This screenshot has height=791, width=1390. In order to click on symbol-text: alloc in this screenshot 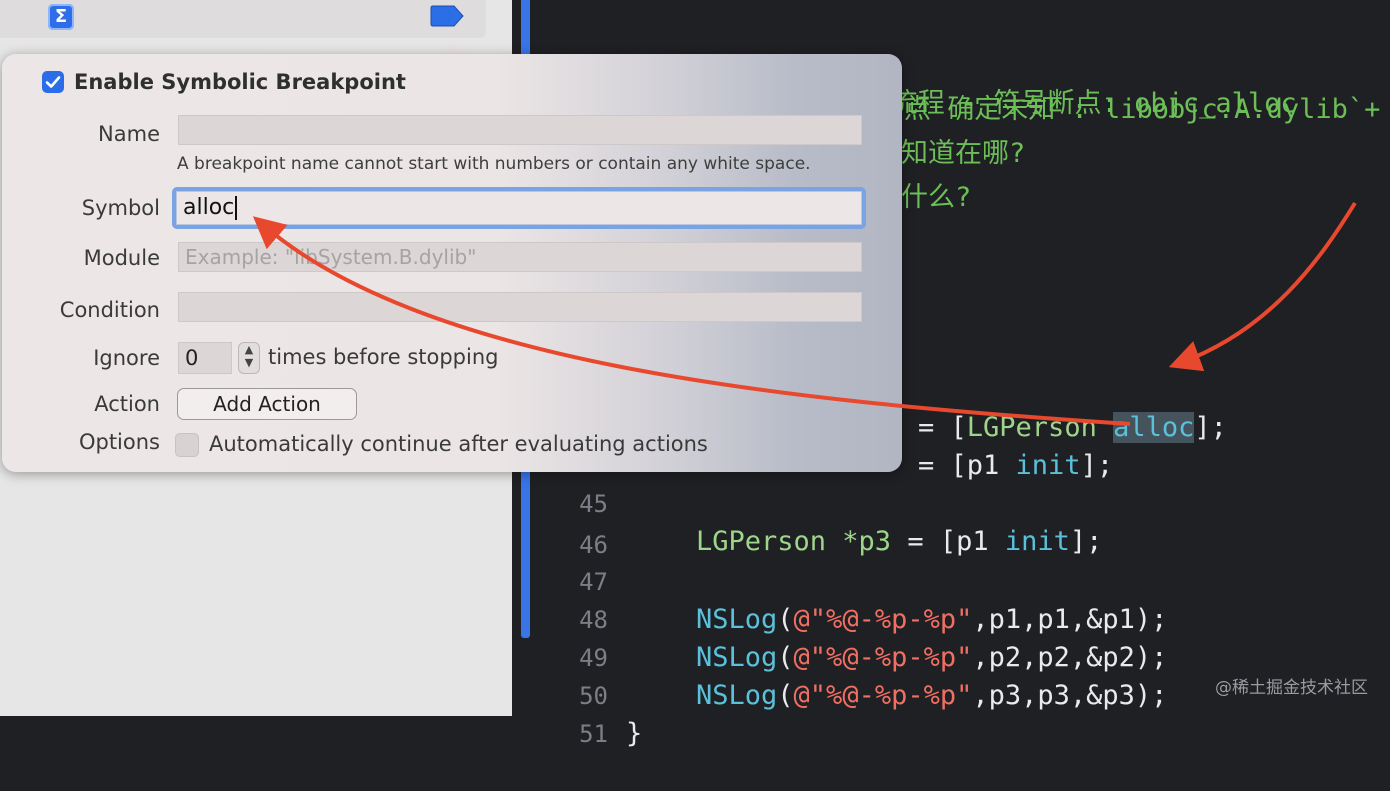, I will do `click(209, 207)`.